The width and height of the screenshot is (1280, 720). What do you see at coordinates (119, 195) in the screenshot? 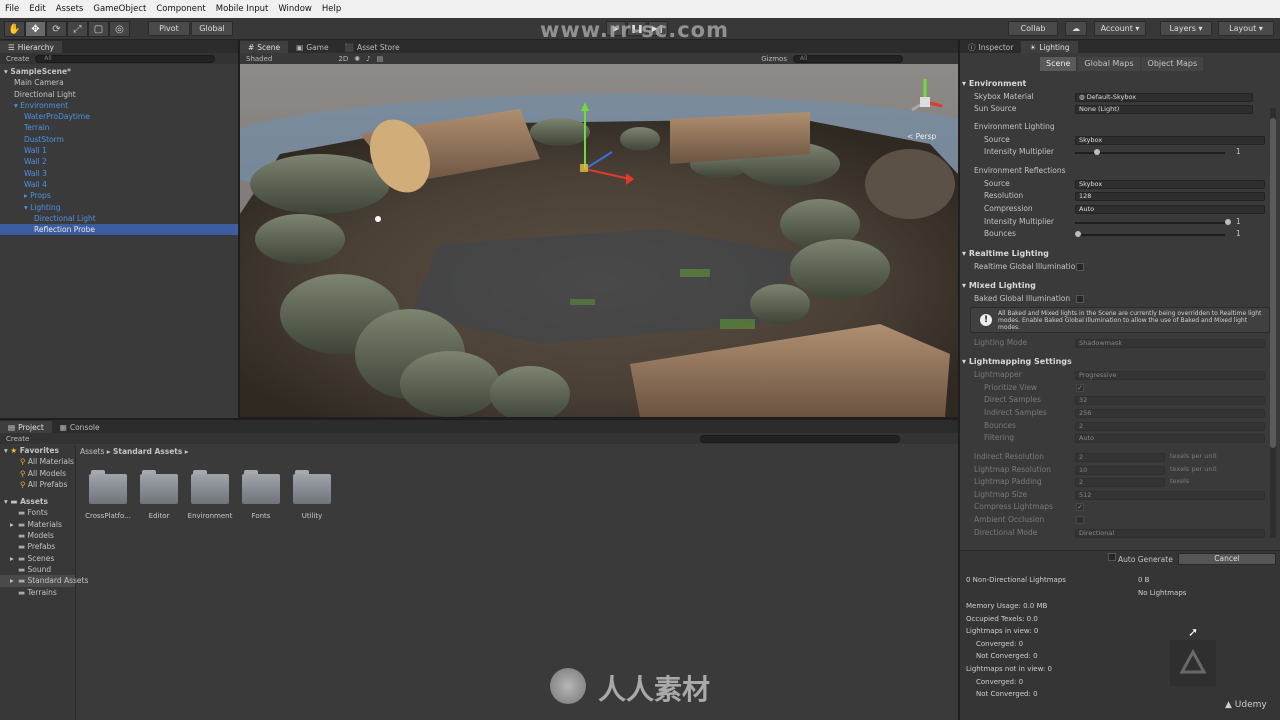
I see `hierarchy-item: ▸ Props` at bounding box center [119, 195].